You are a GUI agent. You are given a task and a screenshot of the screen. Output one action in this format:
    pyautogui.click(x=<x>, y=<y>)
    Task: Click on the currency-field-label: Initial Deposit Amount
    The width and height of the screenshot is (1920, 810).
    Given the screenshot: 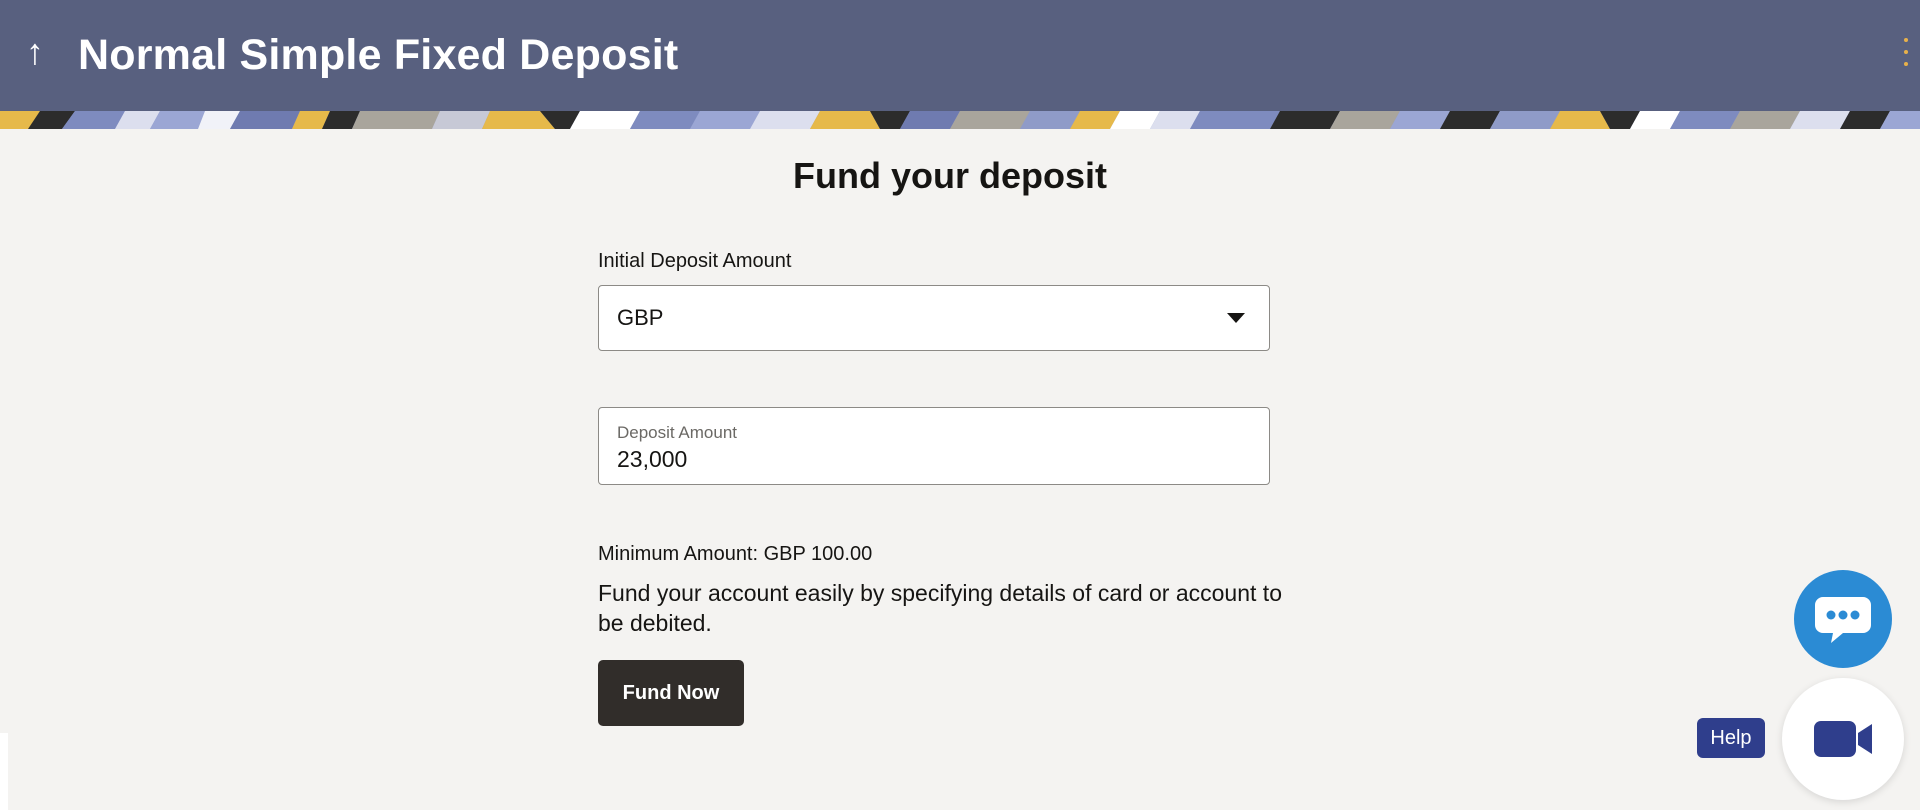 What is the action you would take?
    pyautogui.click(x=695, y=261)
    